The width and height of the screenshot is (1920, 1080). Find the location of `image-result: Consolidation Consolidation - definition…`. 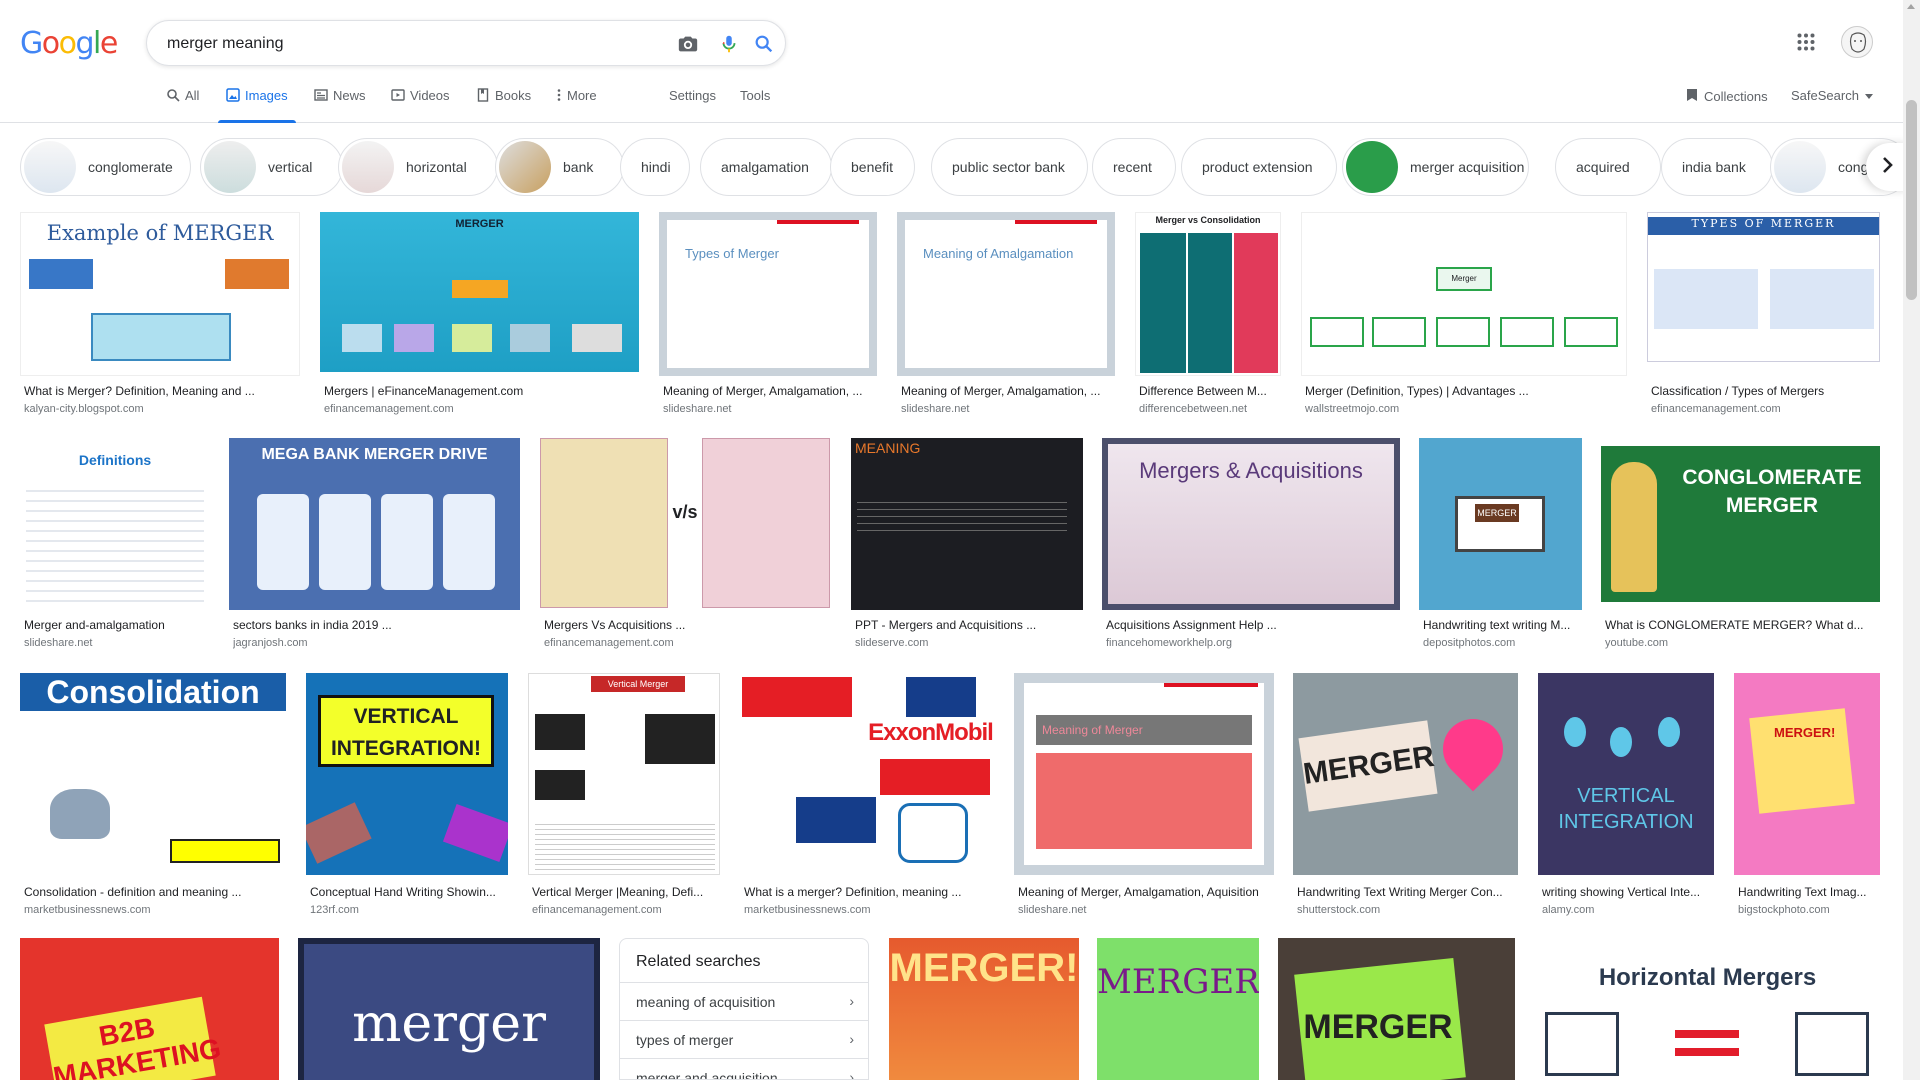

image-result: Consolidation Consolidation - definition… is located at coordinates (153, 796).